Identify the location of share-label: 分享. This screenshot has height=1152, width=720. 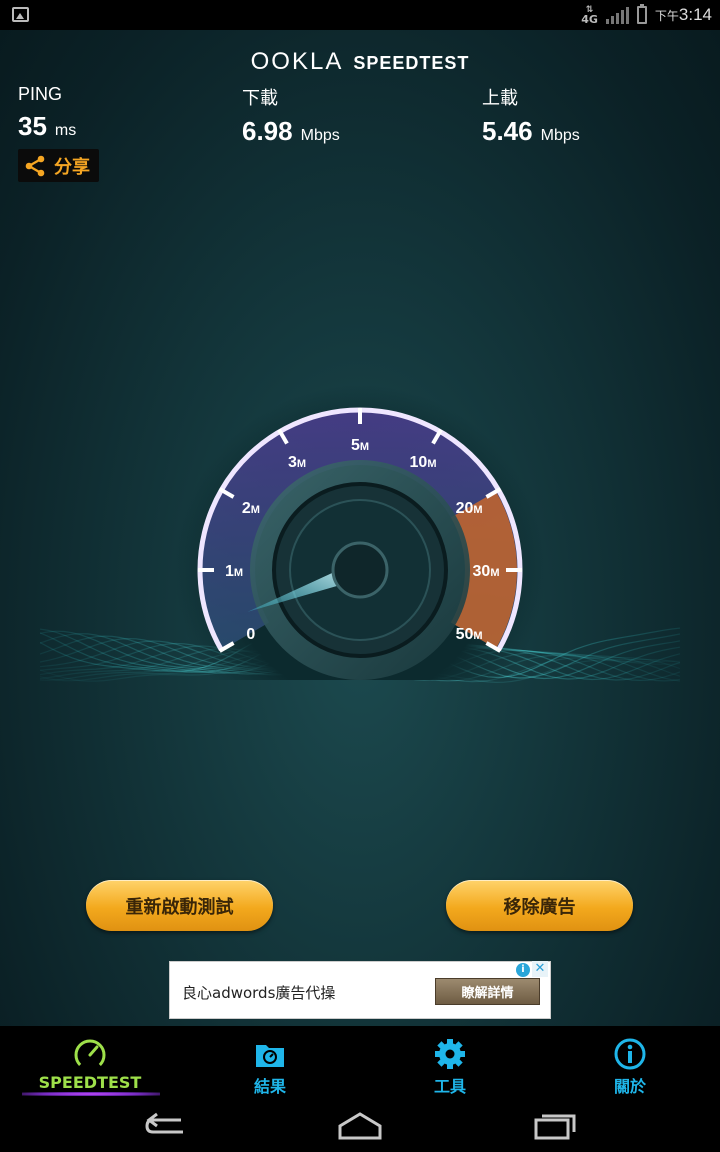
(72, 167).